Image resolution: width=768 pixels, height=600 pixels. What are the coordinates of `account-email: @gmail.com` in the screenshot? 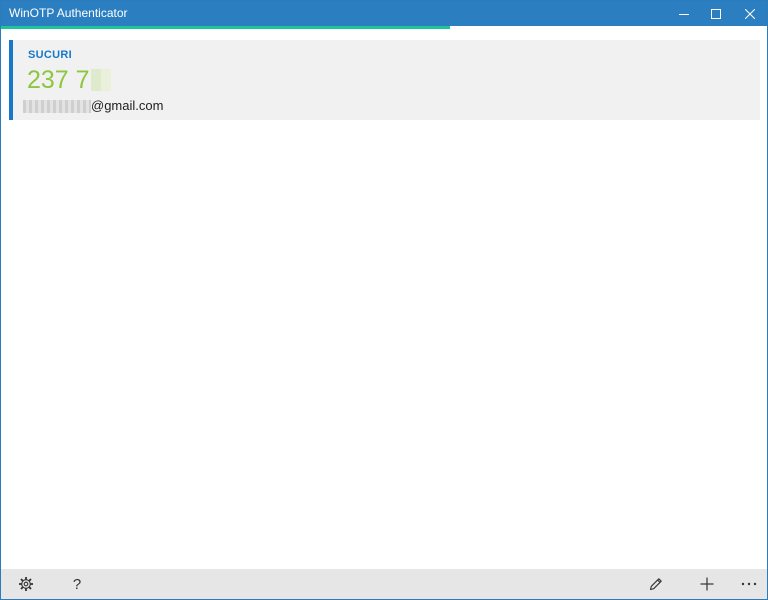 It's located at (127, 105).